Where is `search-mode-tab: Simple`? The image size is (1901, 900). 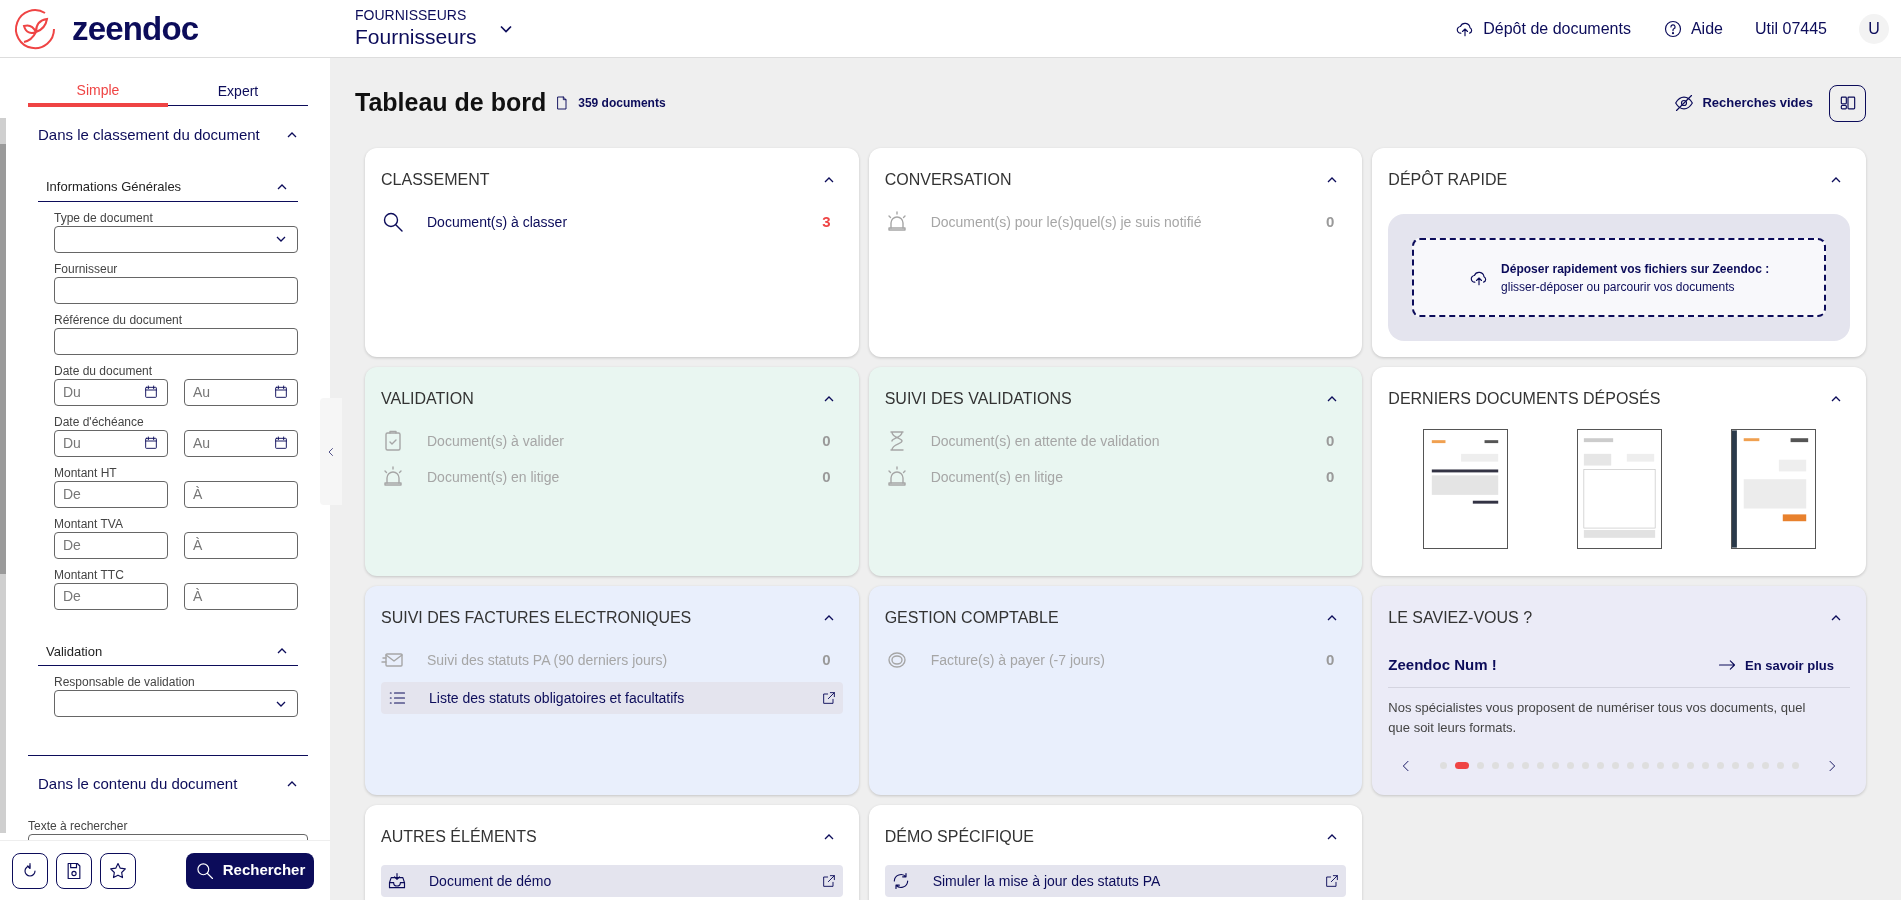
search-mode-tab: Simple is located at coordinates (98, 93).